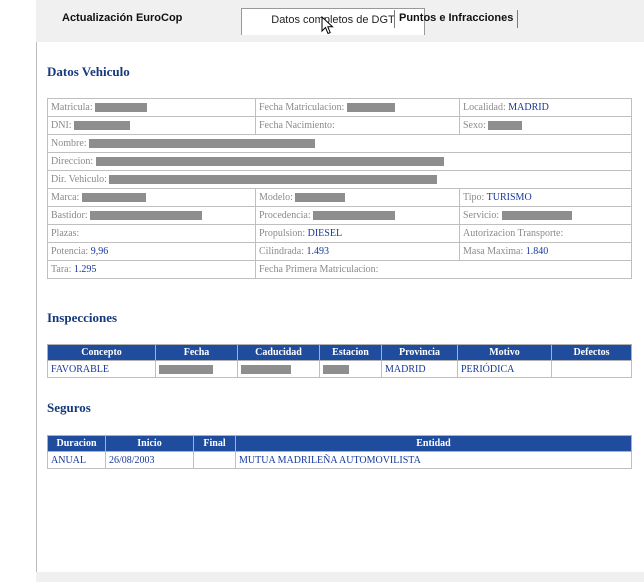 This screenshot has height=582, width=644. What do you see at coordinates (545, 107) in the screenshot?
I see `field-localidad: Localidad: MADRID` at bounding box center [545, 107].